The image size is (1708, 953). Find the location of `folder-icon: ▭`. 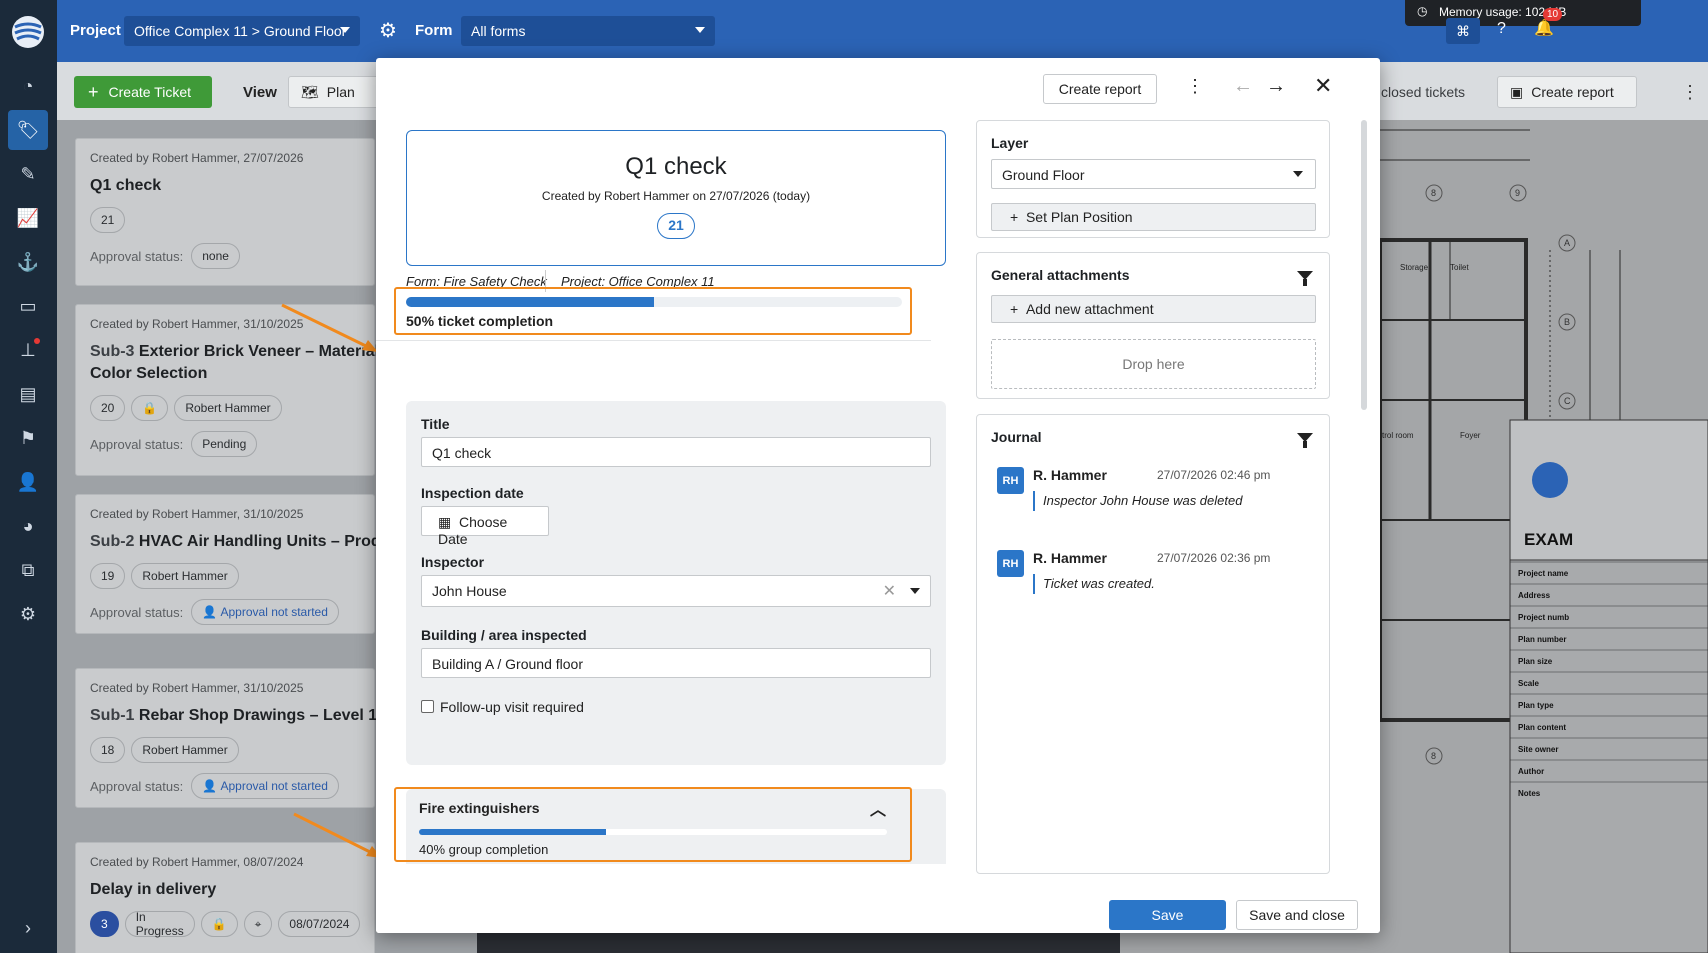

folder-icon: ▭ is located at coordinates (28, 306).